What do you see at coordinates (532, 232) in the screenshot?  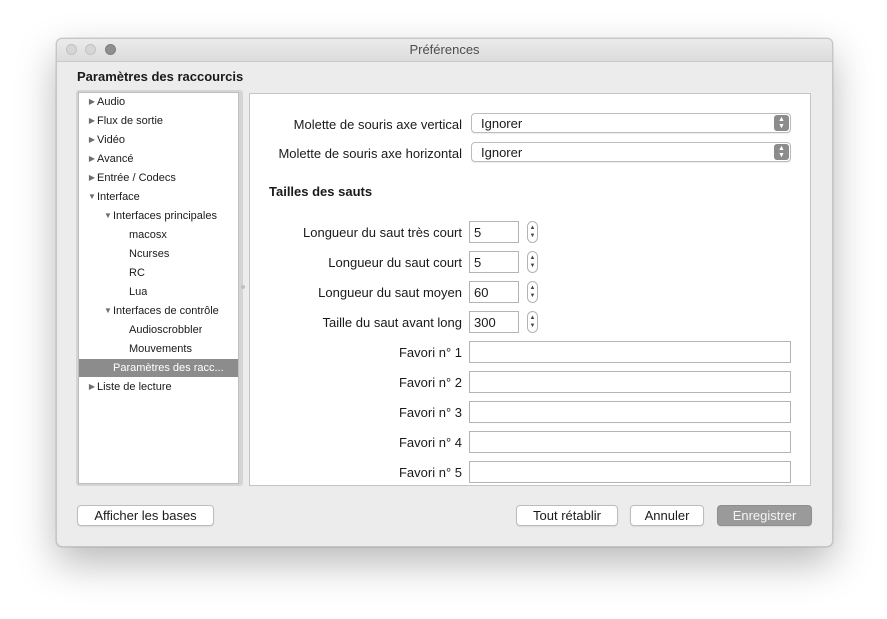 I see `jump-very-short-stepper: ▲ ▼` at bounding box center [532, 232].